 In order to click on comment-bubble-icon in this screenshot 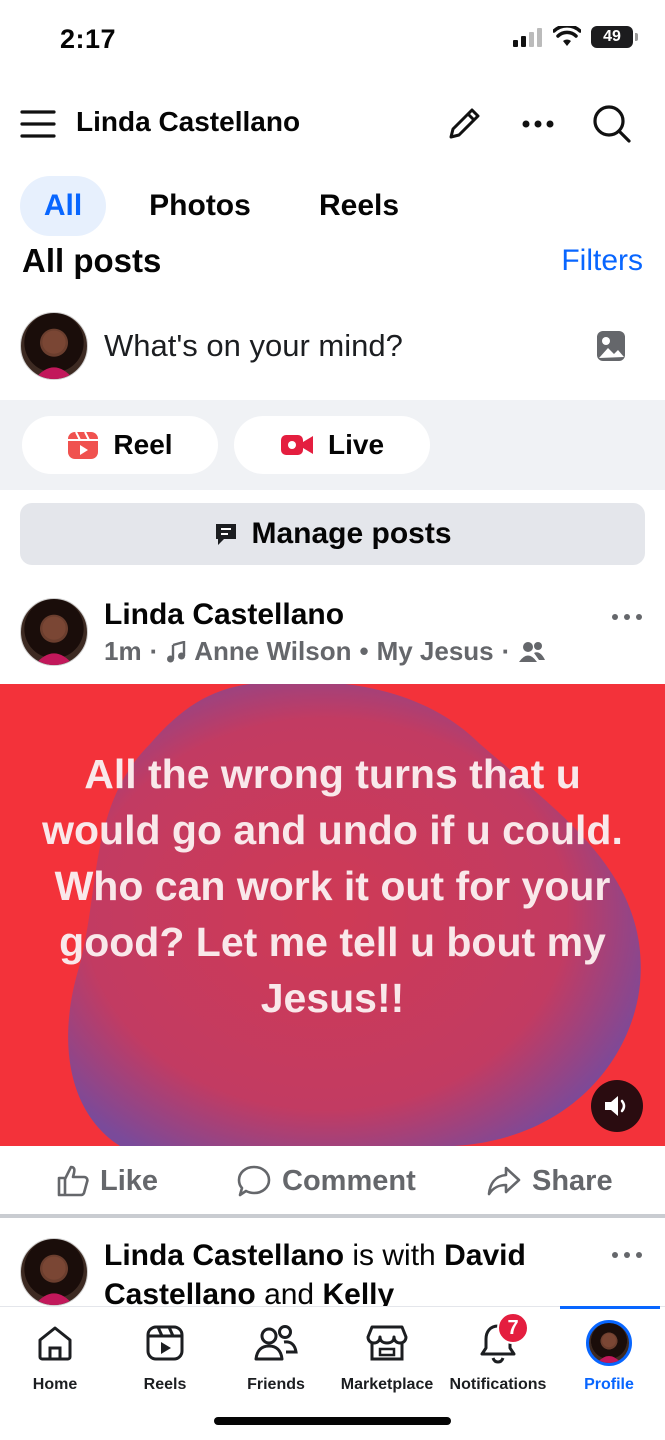, I will do `click(254, 1181)`.